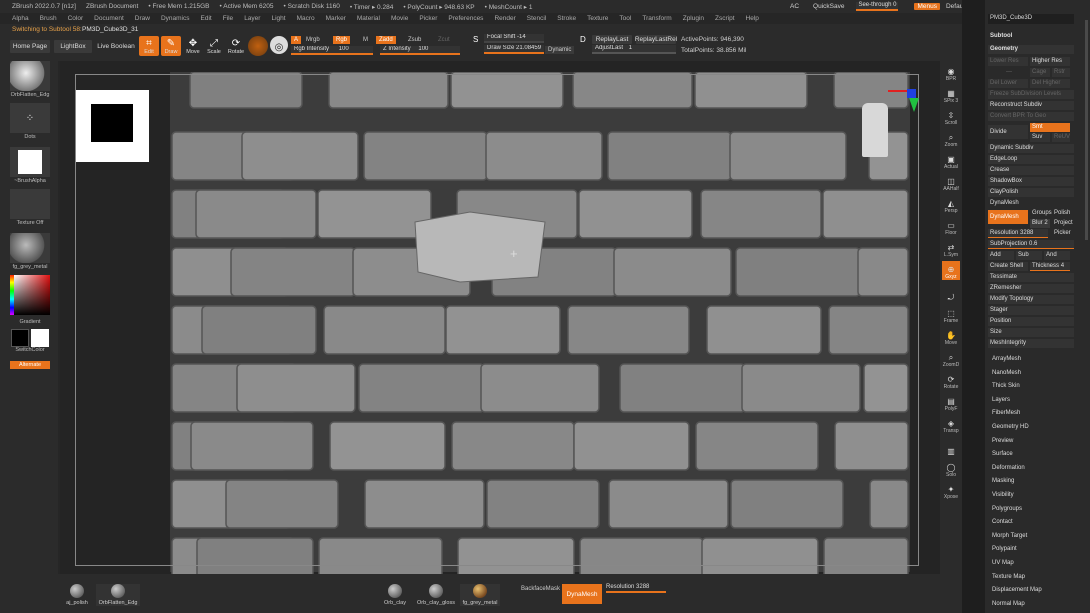  What do you see at coordinates (279, 45) in the screenshot?
I see `stroke-thumbnail: ◎` at bounding box center [279, 45].